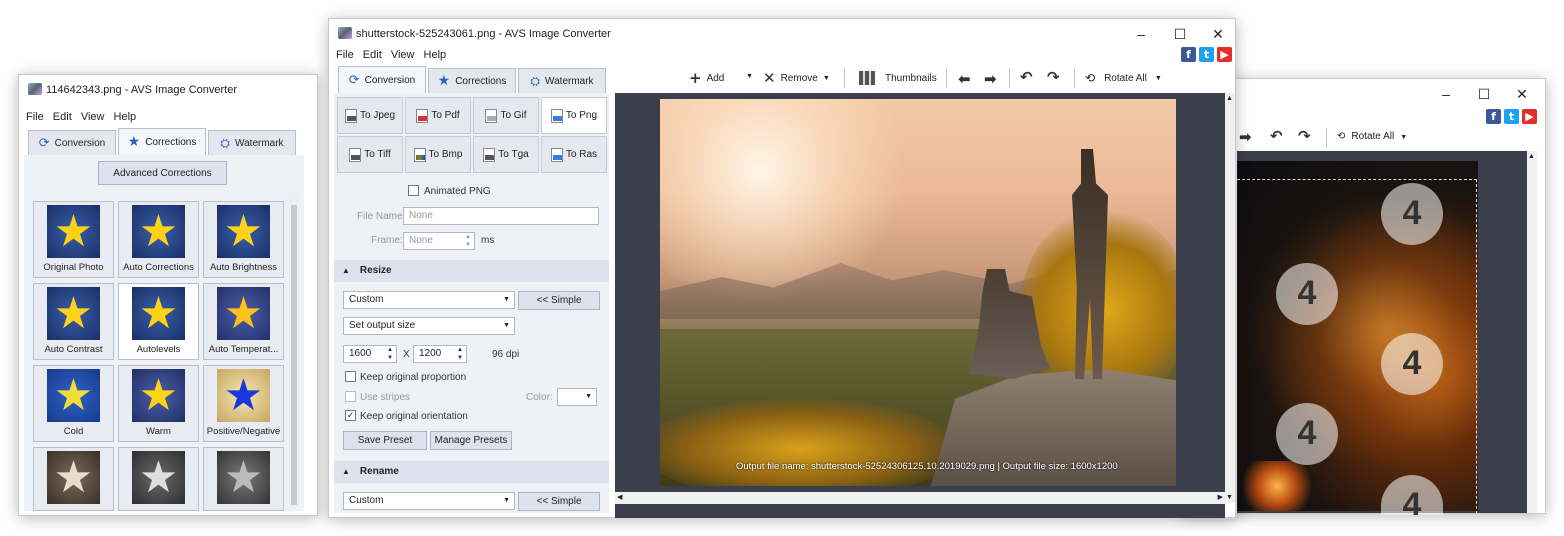 This screenshot has width=1564, height=536. What do you see at coordinates (491, 115) in the screenshot?
I see `gif-file-icon` at bounding box center [491, 115].